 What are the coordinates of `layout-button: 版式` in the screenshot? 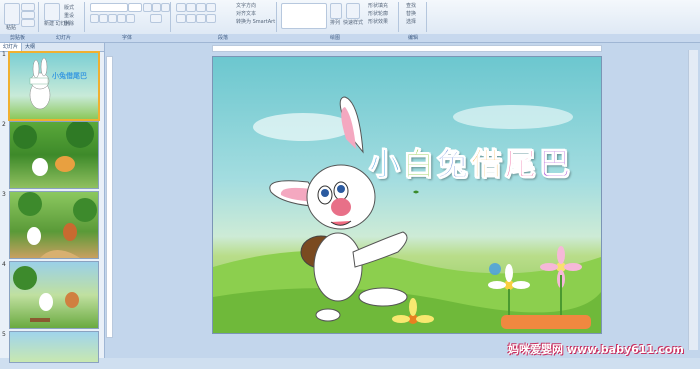 It's located at (69, 7).